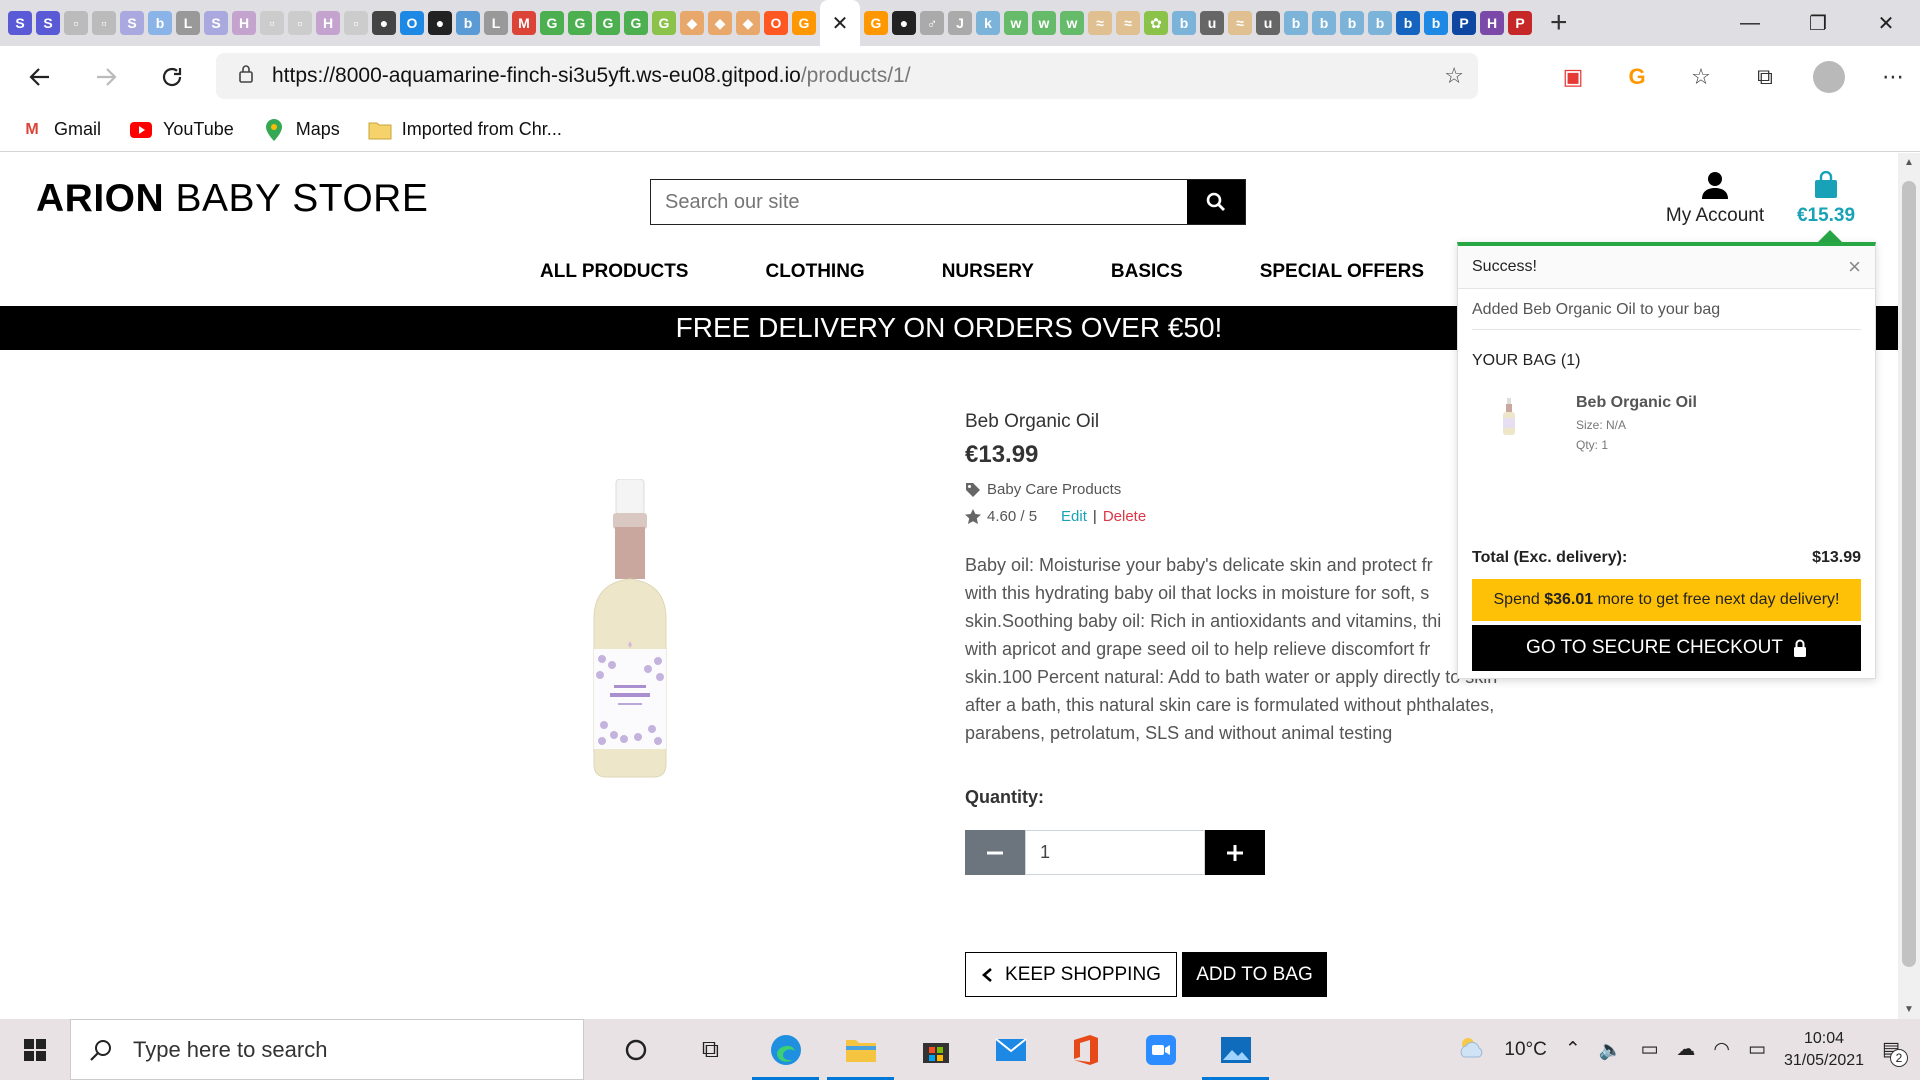 This screenshot has width=1920, height=1080. What do you see at coordinates (860, 1049) in the screenshot?
I see `file-explorer-icon` at bounding box center [860, 1049].